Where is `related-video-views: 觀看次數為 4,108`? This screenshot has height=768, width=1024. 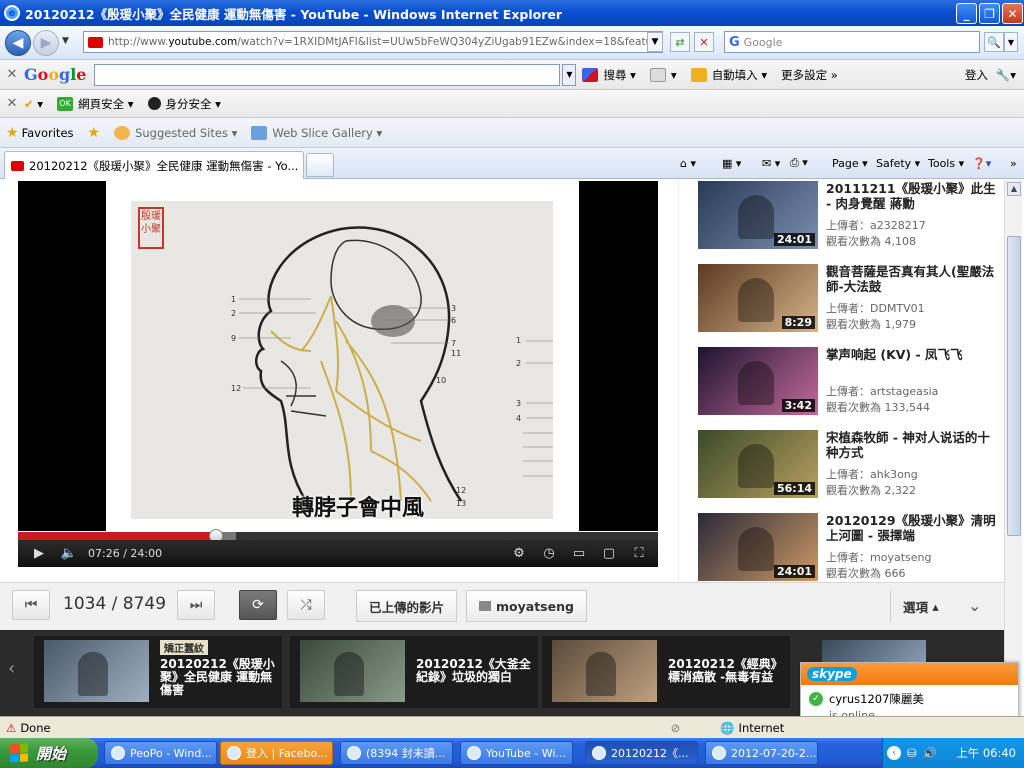
related-video-views: 觀看次數為 4,108 is located at coordinates (871, 241).